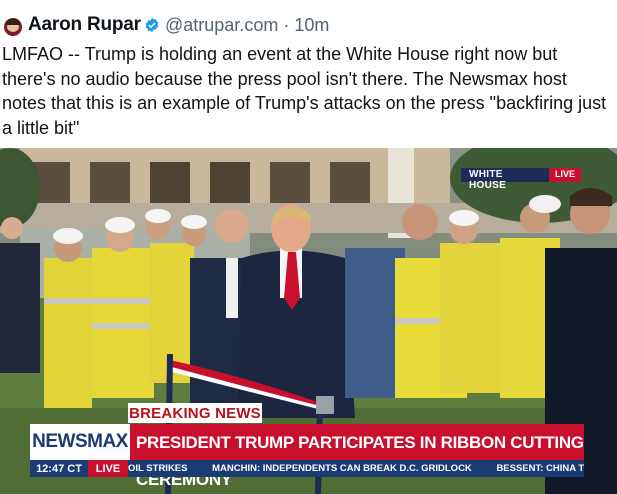 Image resolution: width=617 pixels, height=494 pixels. I want to click on verified-badge-icon, so click(152, 25).